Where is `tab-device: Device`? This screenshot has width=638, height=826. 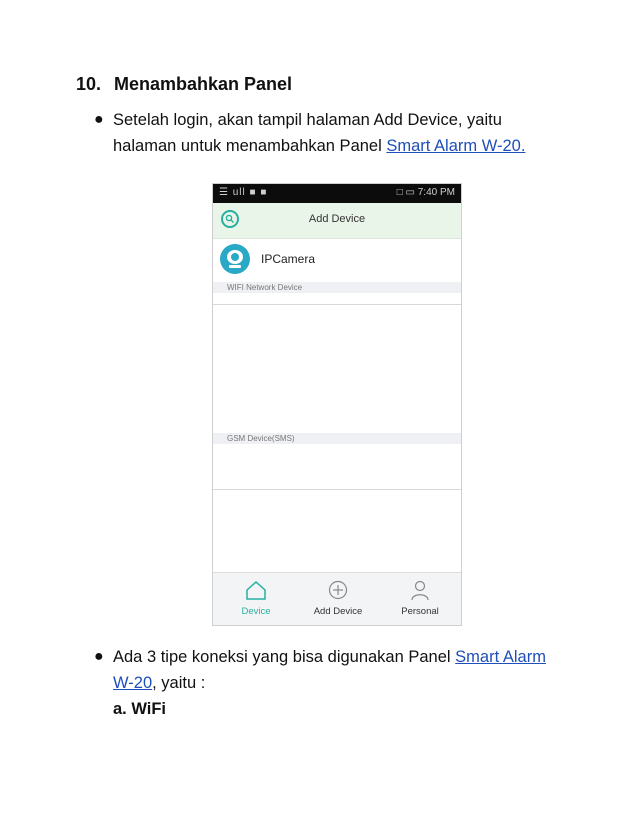 tab-device: Device is located at coordinates (256, 598).